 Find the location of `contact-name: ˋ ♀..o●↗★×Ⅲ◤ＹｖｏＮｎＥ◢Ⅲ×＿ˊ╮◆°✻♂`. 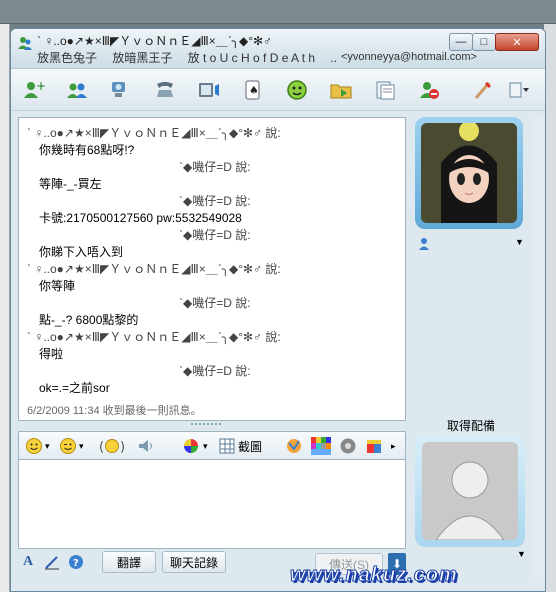

contact-name: ˋ ♀..o●↗★×Ⅲ◤ＹｖｏＮｎＥ◢Ⅲ×＿ˊ╮◆°✻♂ is located at coordinates (155, 41).